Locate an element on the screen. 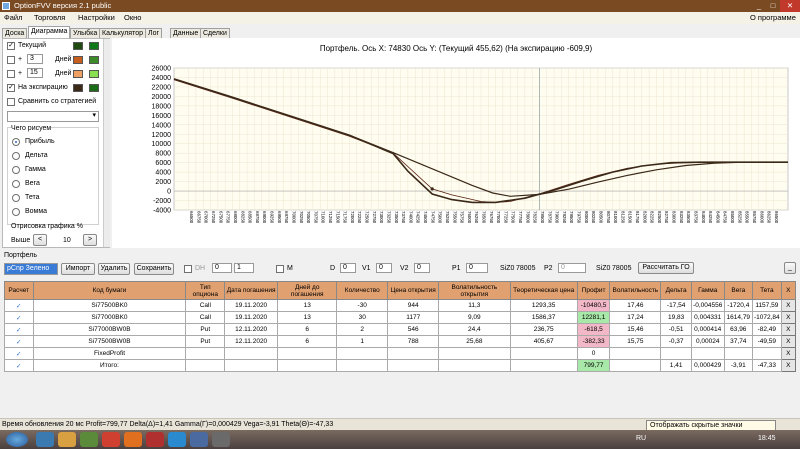 This screenshot has height=449, width=800. taskbar-word-icon is located at coordinates (199, 439).